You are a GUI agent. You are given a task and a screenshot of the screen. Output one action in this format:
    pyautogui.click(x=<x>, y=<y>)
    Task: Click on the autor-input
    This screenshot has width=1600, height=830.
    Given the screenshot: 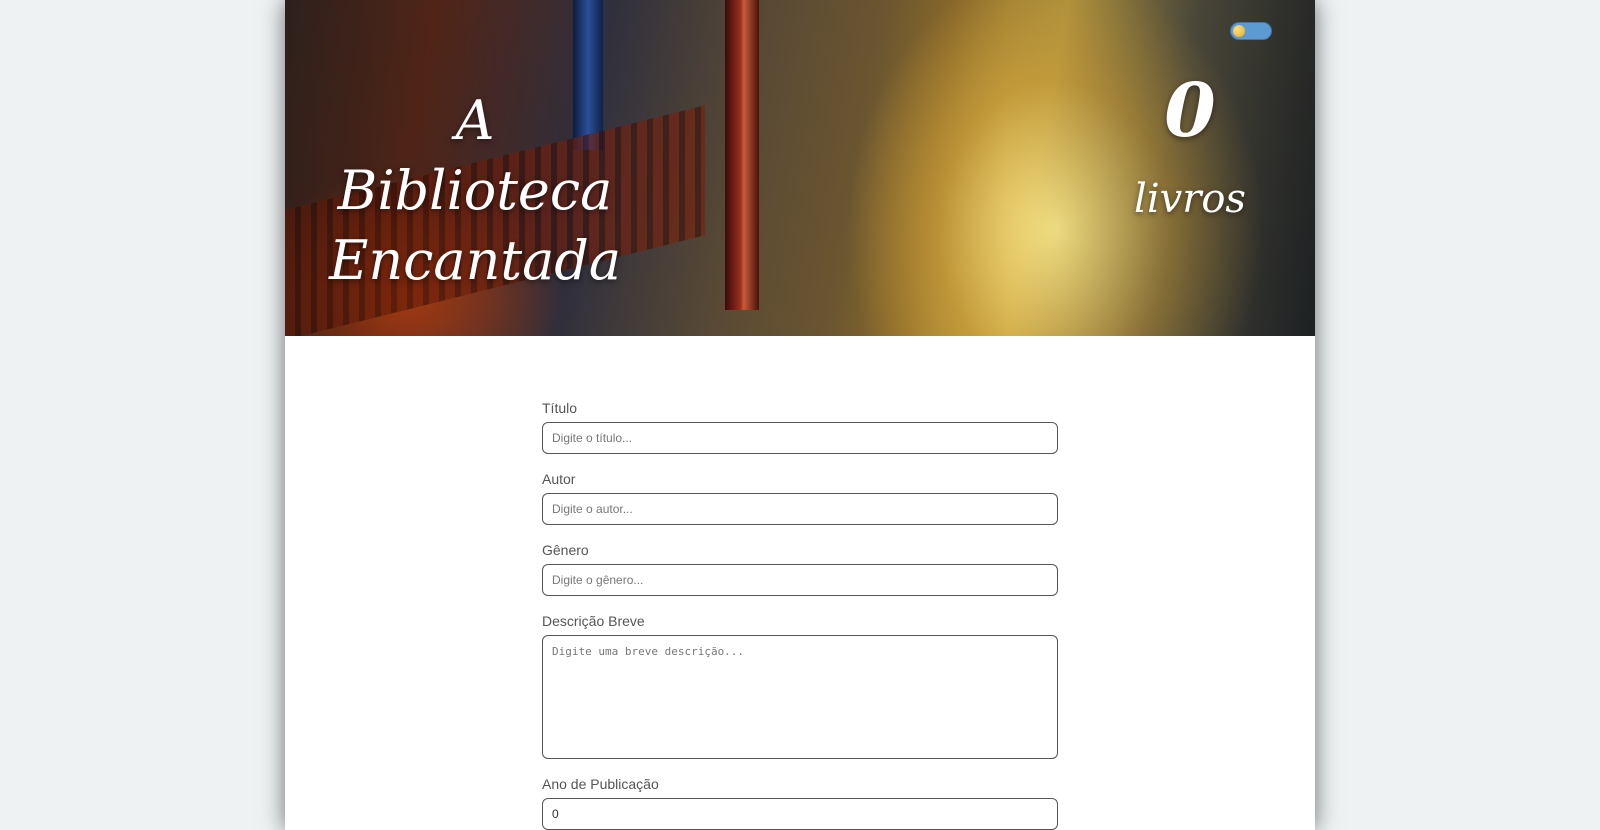 What is the action you would take?
    pyautogui.click(x=800, y=509)
    